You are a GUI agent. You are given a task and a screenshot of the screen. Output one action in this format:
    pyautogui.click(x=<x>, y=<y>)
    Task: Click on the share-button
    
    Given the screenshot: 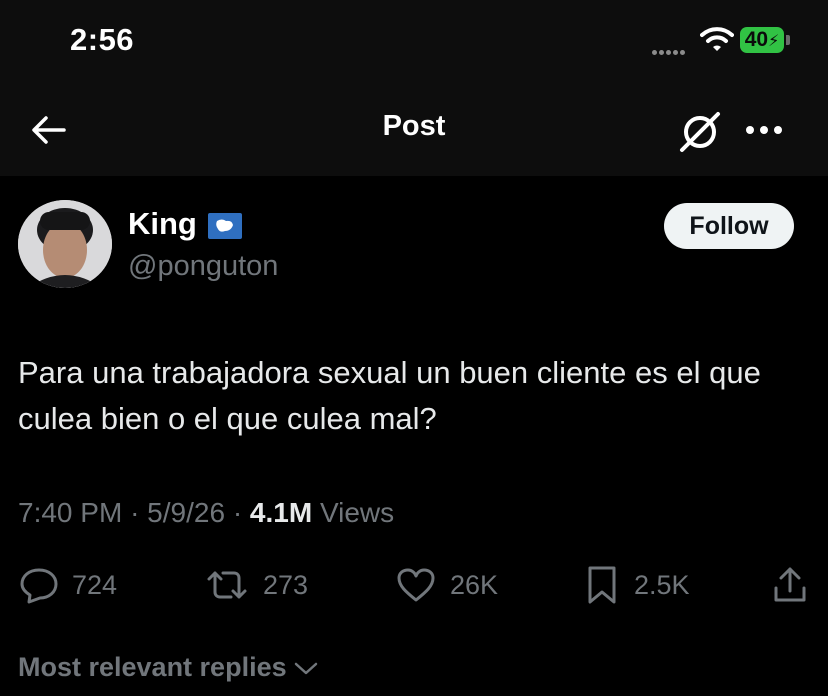 What is the action you would take?
    pyautogui.click(x=796, y=585)
    